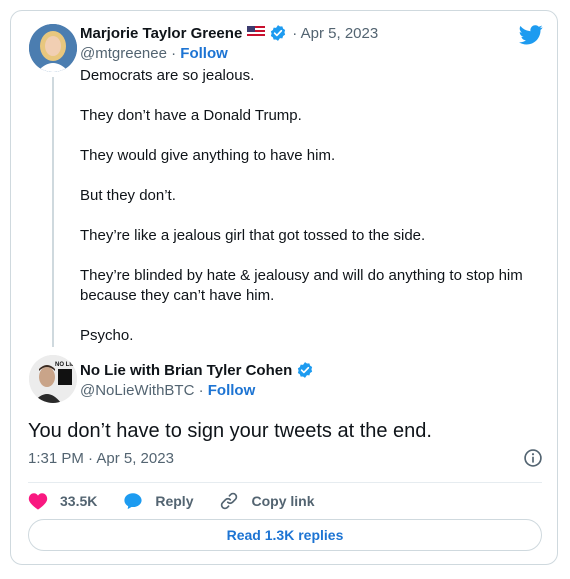 The height and width of the screenshot is (579, 570). Describe the element at coordinates (283, 501) in the screenshot. I see `copy-link-label: Copy link` at that location.